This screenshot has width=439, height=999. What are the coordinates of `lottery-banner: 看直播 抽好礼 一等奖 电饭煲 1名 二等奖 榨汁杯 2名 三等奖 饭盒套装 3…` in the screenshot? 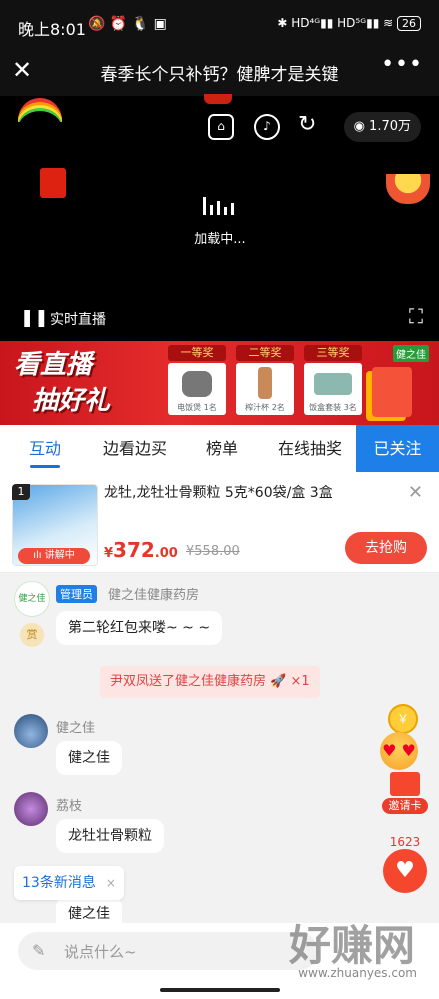 It's located at (219, 383).